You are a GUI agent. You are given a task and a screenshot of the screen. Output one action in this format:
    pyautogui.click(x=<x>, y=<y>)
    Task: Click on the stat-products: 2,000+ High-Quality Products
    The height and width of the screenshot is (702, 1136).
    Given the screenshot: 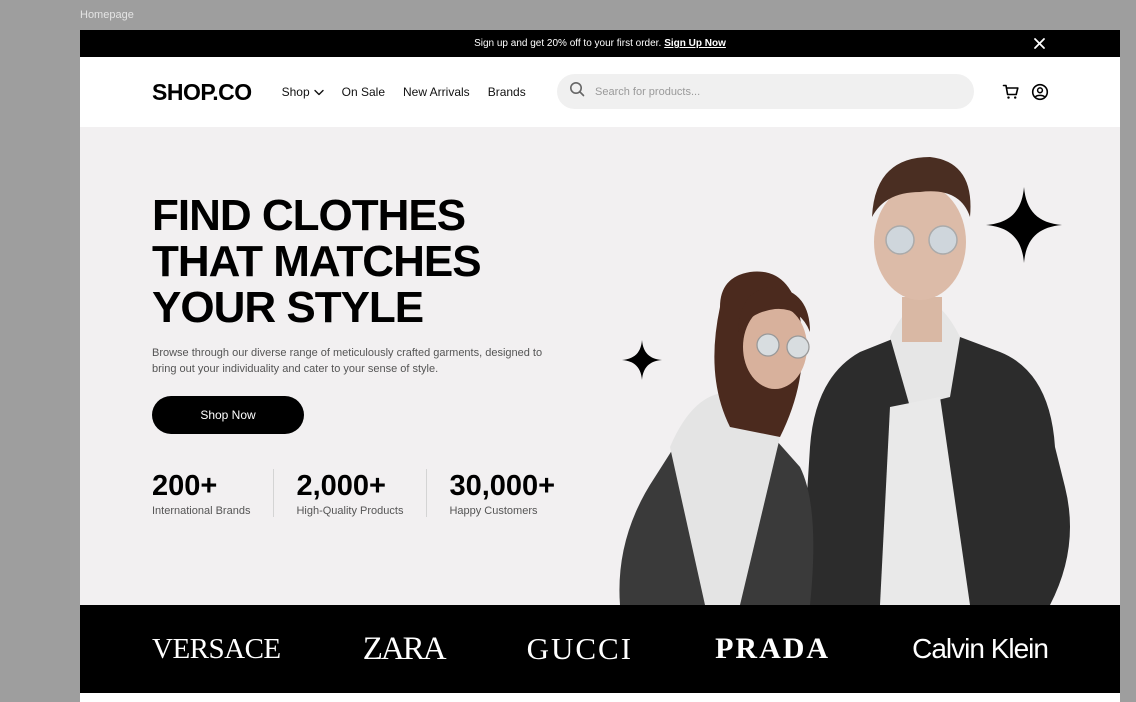 What is the action you would take?
    pyautogui.click(x=349, y=493)
    